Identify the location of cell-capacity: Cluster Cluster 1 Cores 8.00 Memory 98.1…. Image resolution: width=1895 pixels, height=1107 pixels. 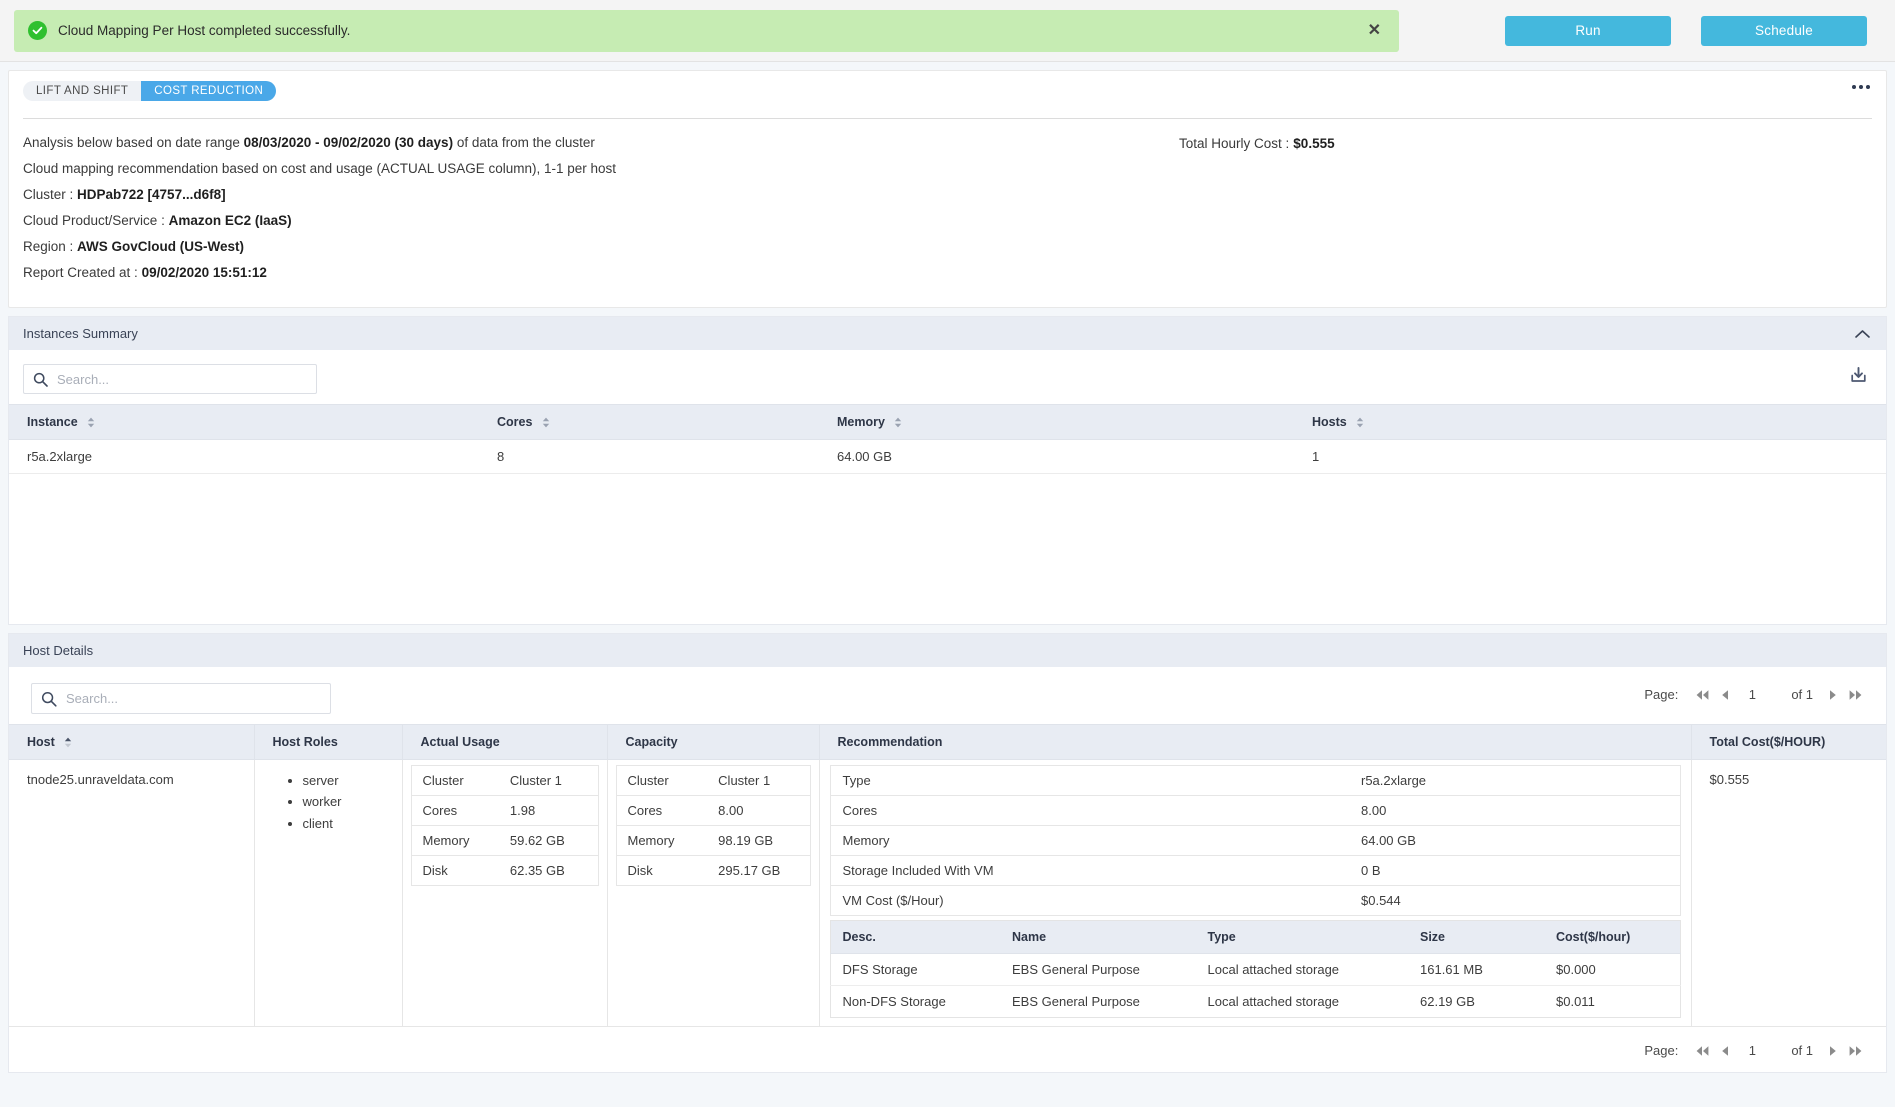
(713, 893).